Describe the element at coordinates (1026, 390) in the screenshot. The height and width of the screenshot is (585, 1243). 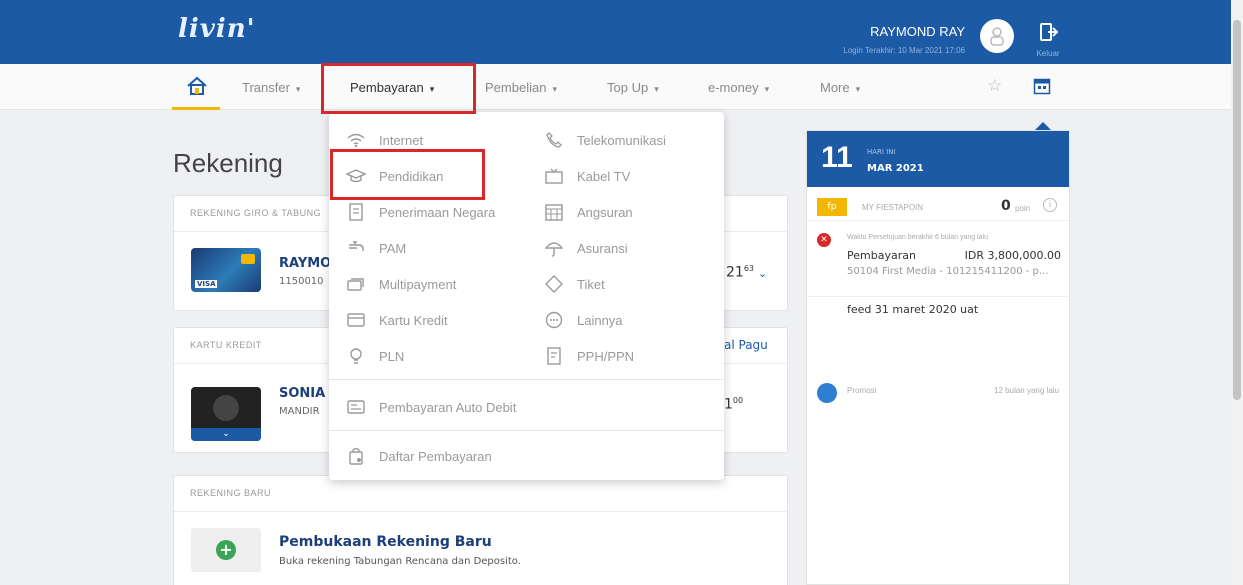
I see `promo-time: 12 bulan yang lalu` at that location.